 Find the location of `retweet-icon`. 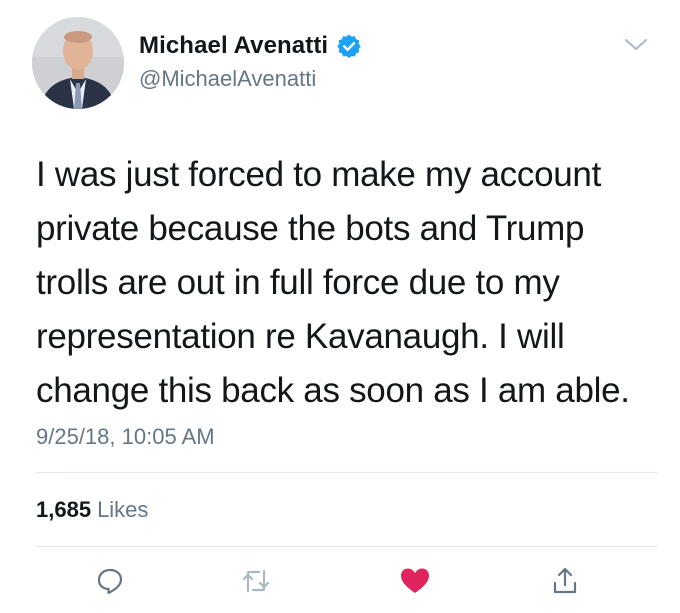

retweet-icon is located at coordinates (256, 581).